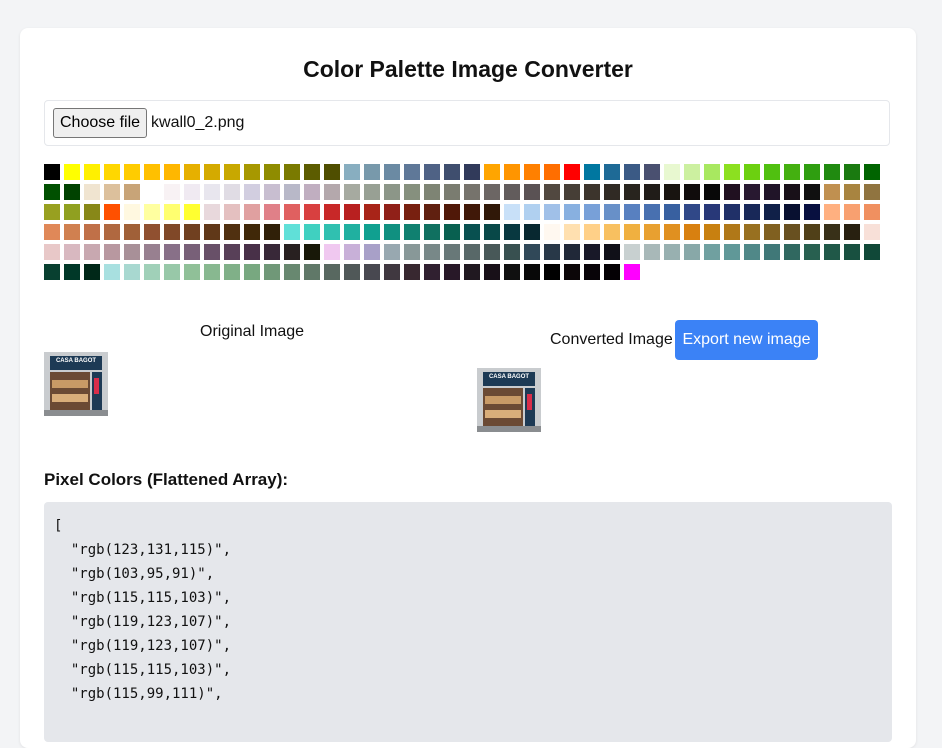 The width and height of the screenshot is (942, 748). Describe the element at coordinates (100, 123) in the screenshot. I see `choose-file-button: Choose file` at that location.